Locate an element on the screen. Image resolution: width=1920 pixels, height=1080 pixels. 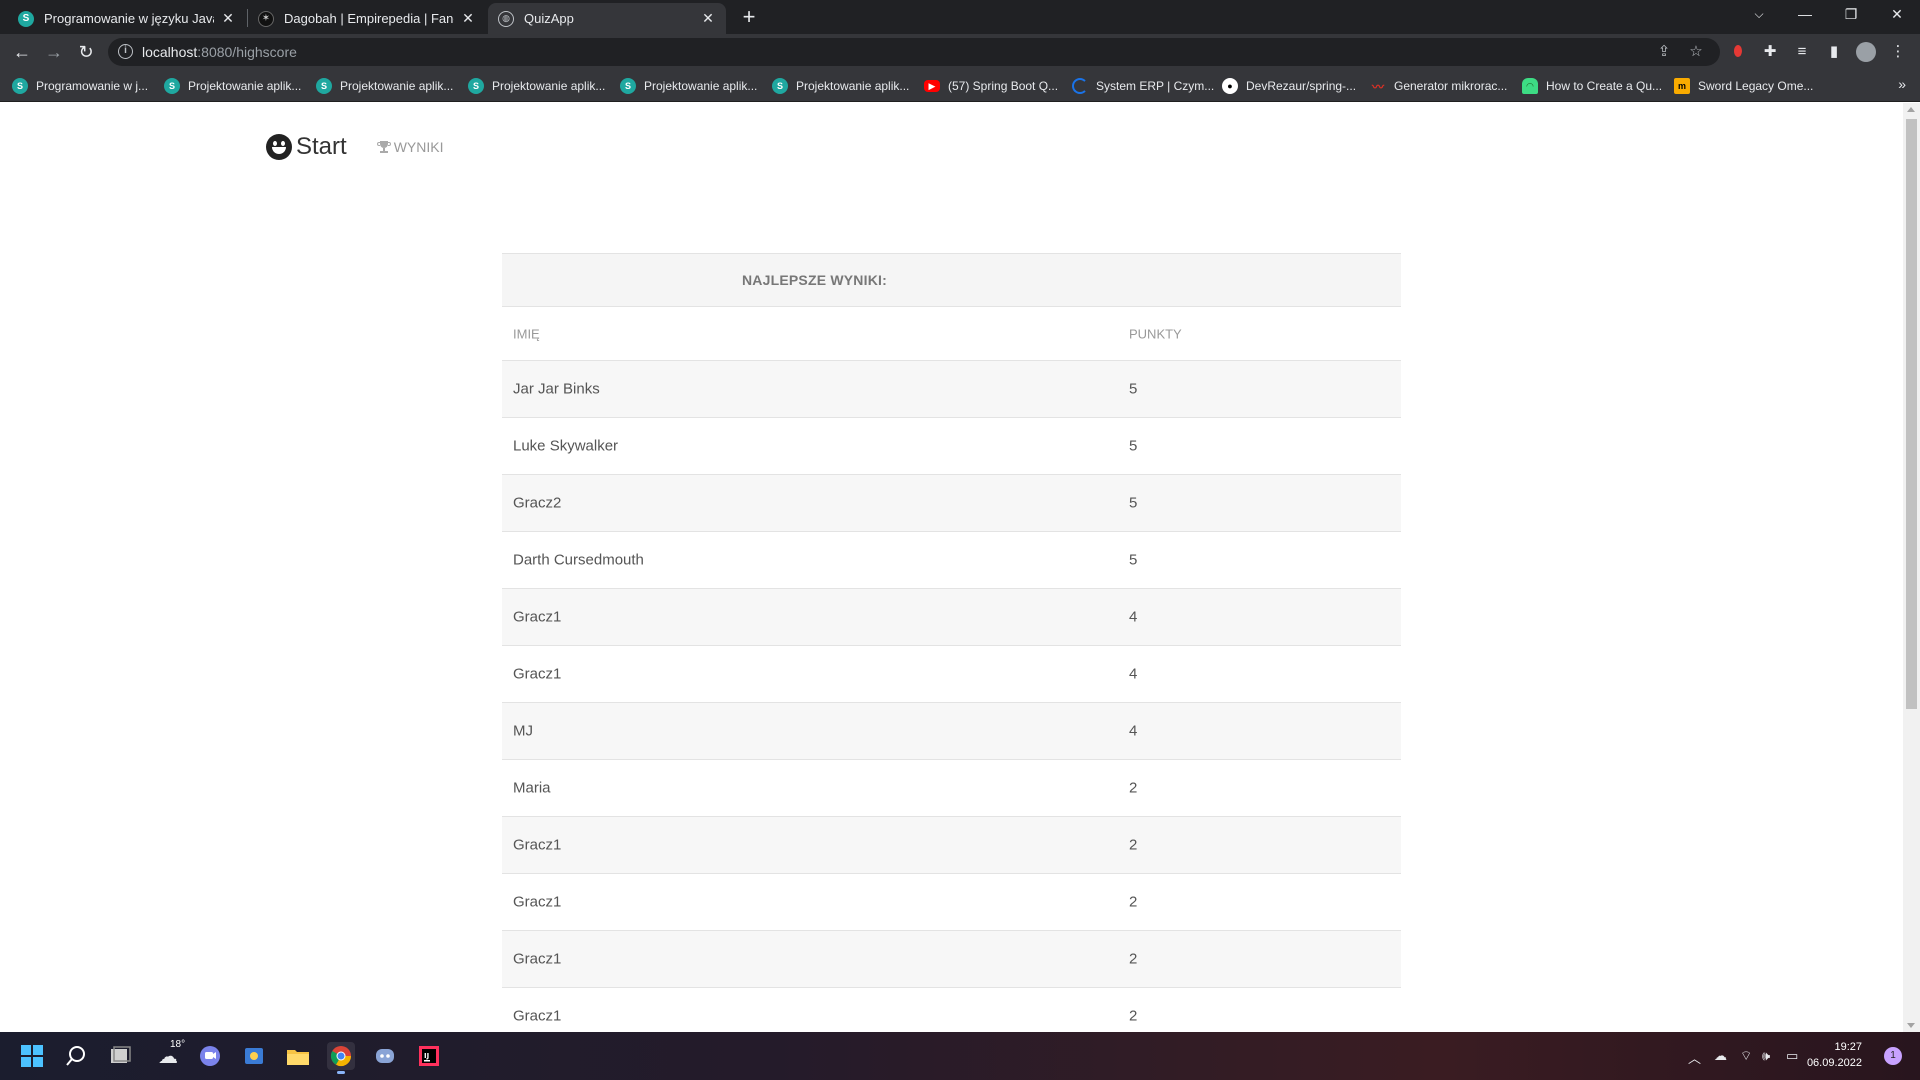
column-header-name: IMIĘ is located at coordinates (526, 333).